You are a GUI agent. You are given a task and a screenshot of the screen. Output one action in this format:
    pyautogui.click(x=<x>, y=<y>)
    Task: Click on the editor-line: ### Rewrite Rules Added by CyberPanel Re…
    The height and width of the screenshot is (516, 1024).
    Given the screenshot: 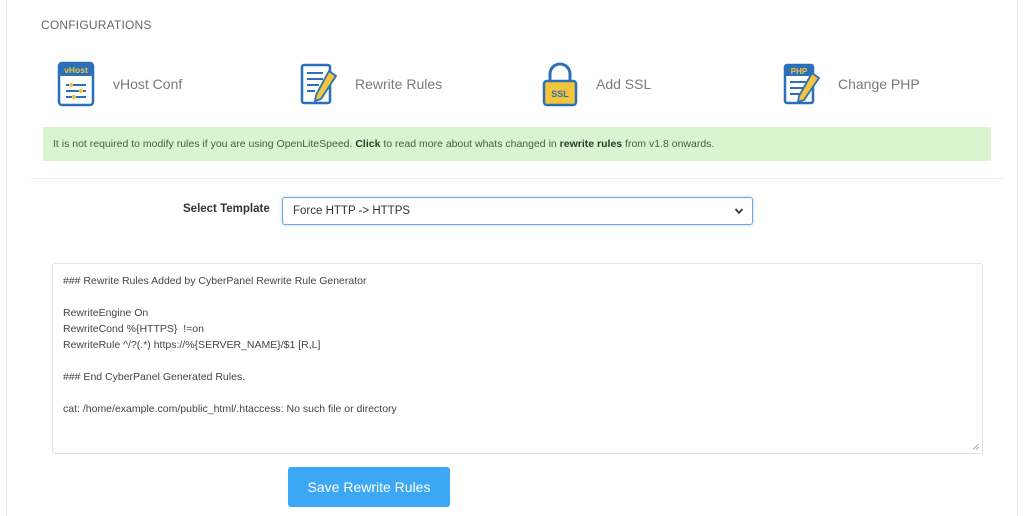 What is the action you would take?
    pyautogui.click(x=215, y=281)
    